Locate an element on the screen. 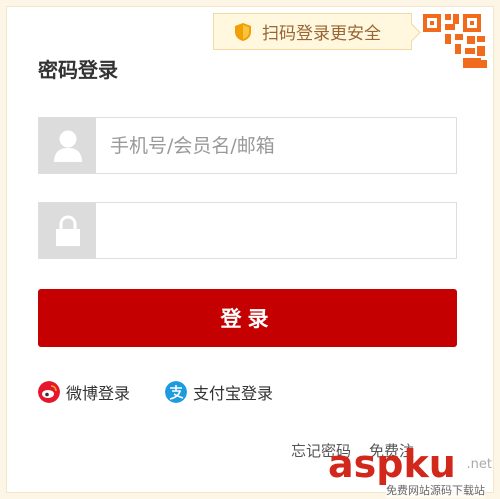  lock-icon is located at coordinates (67, 230).